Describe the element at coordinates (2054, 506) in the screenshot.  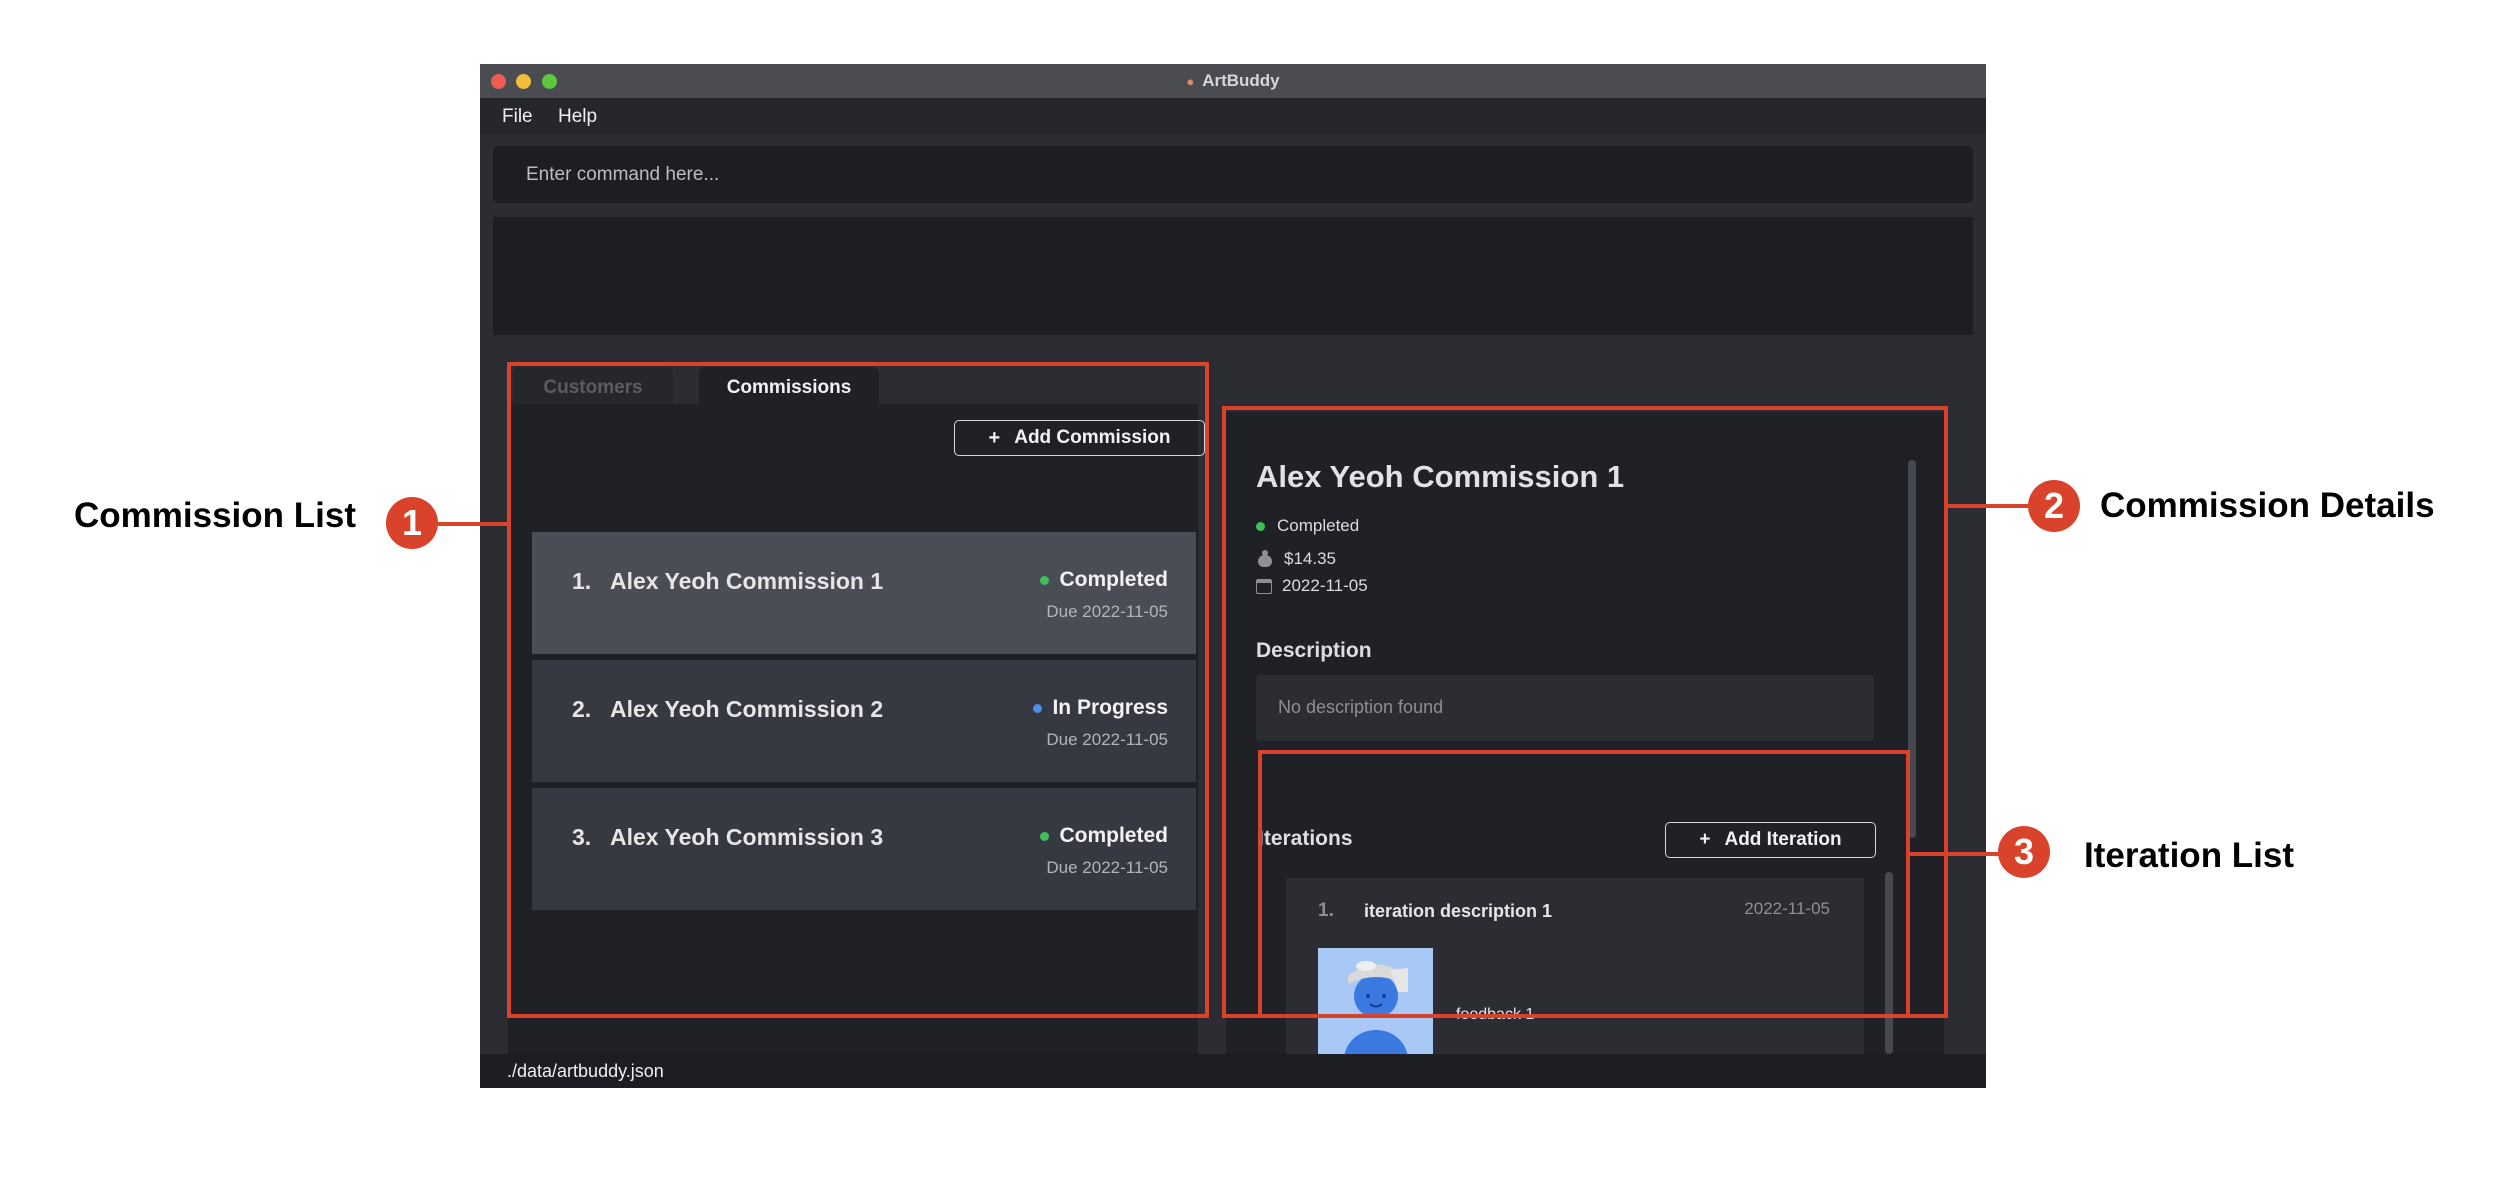
I see `callout-badge-2: 2` at that location.